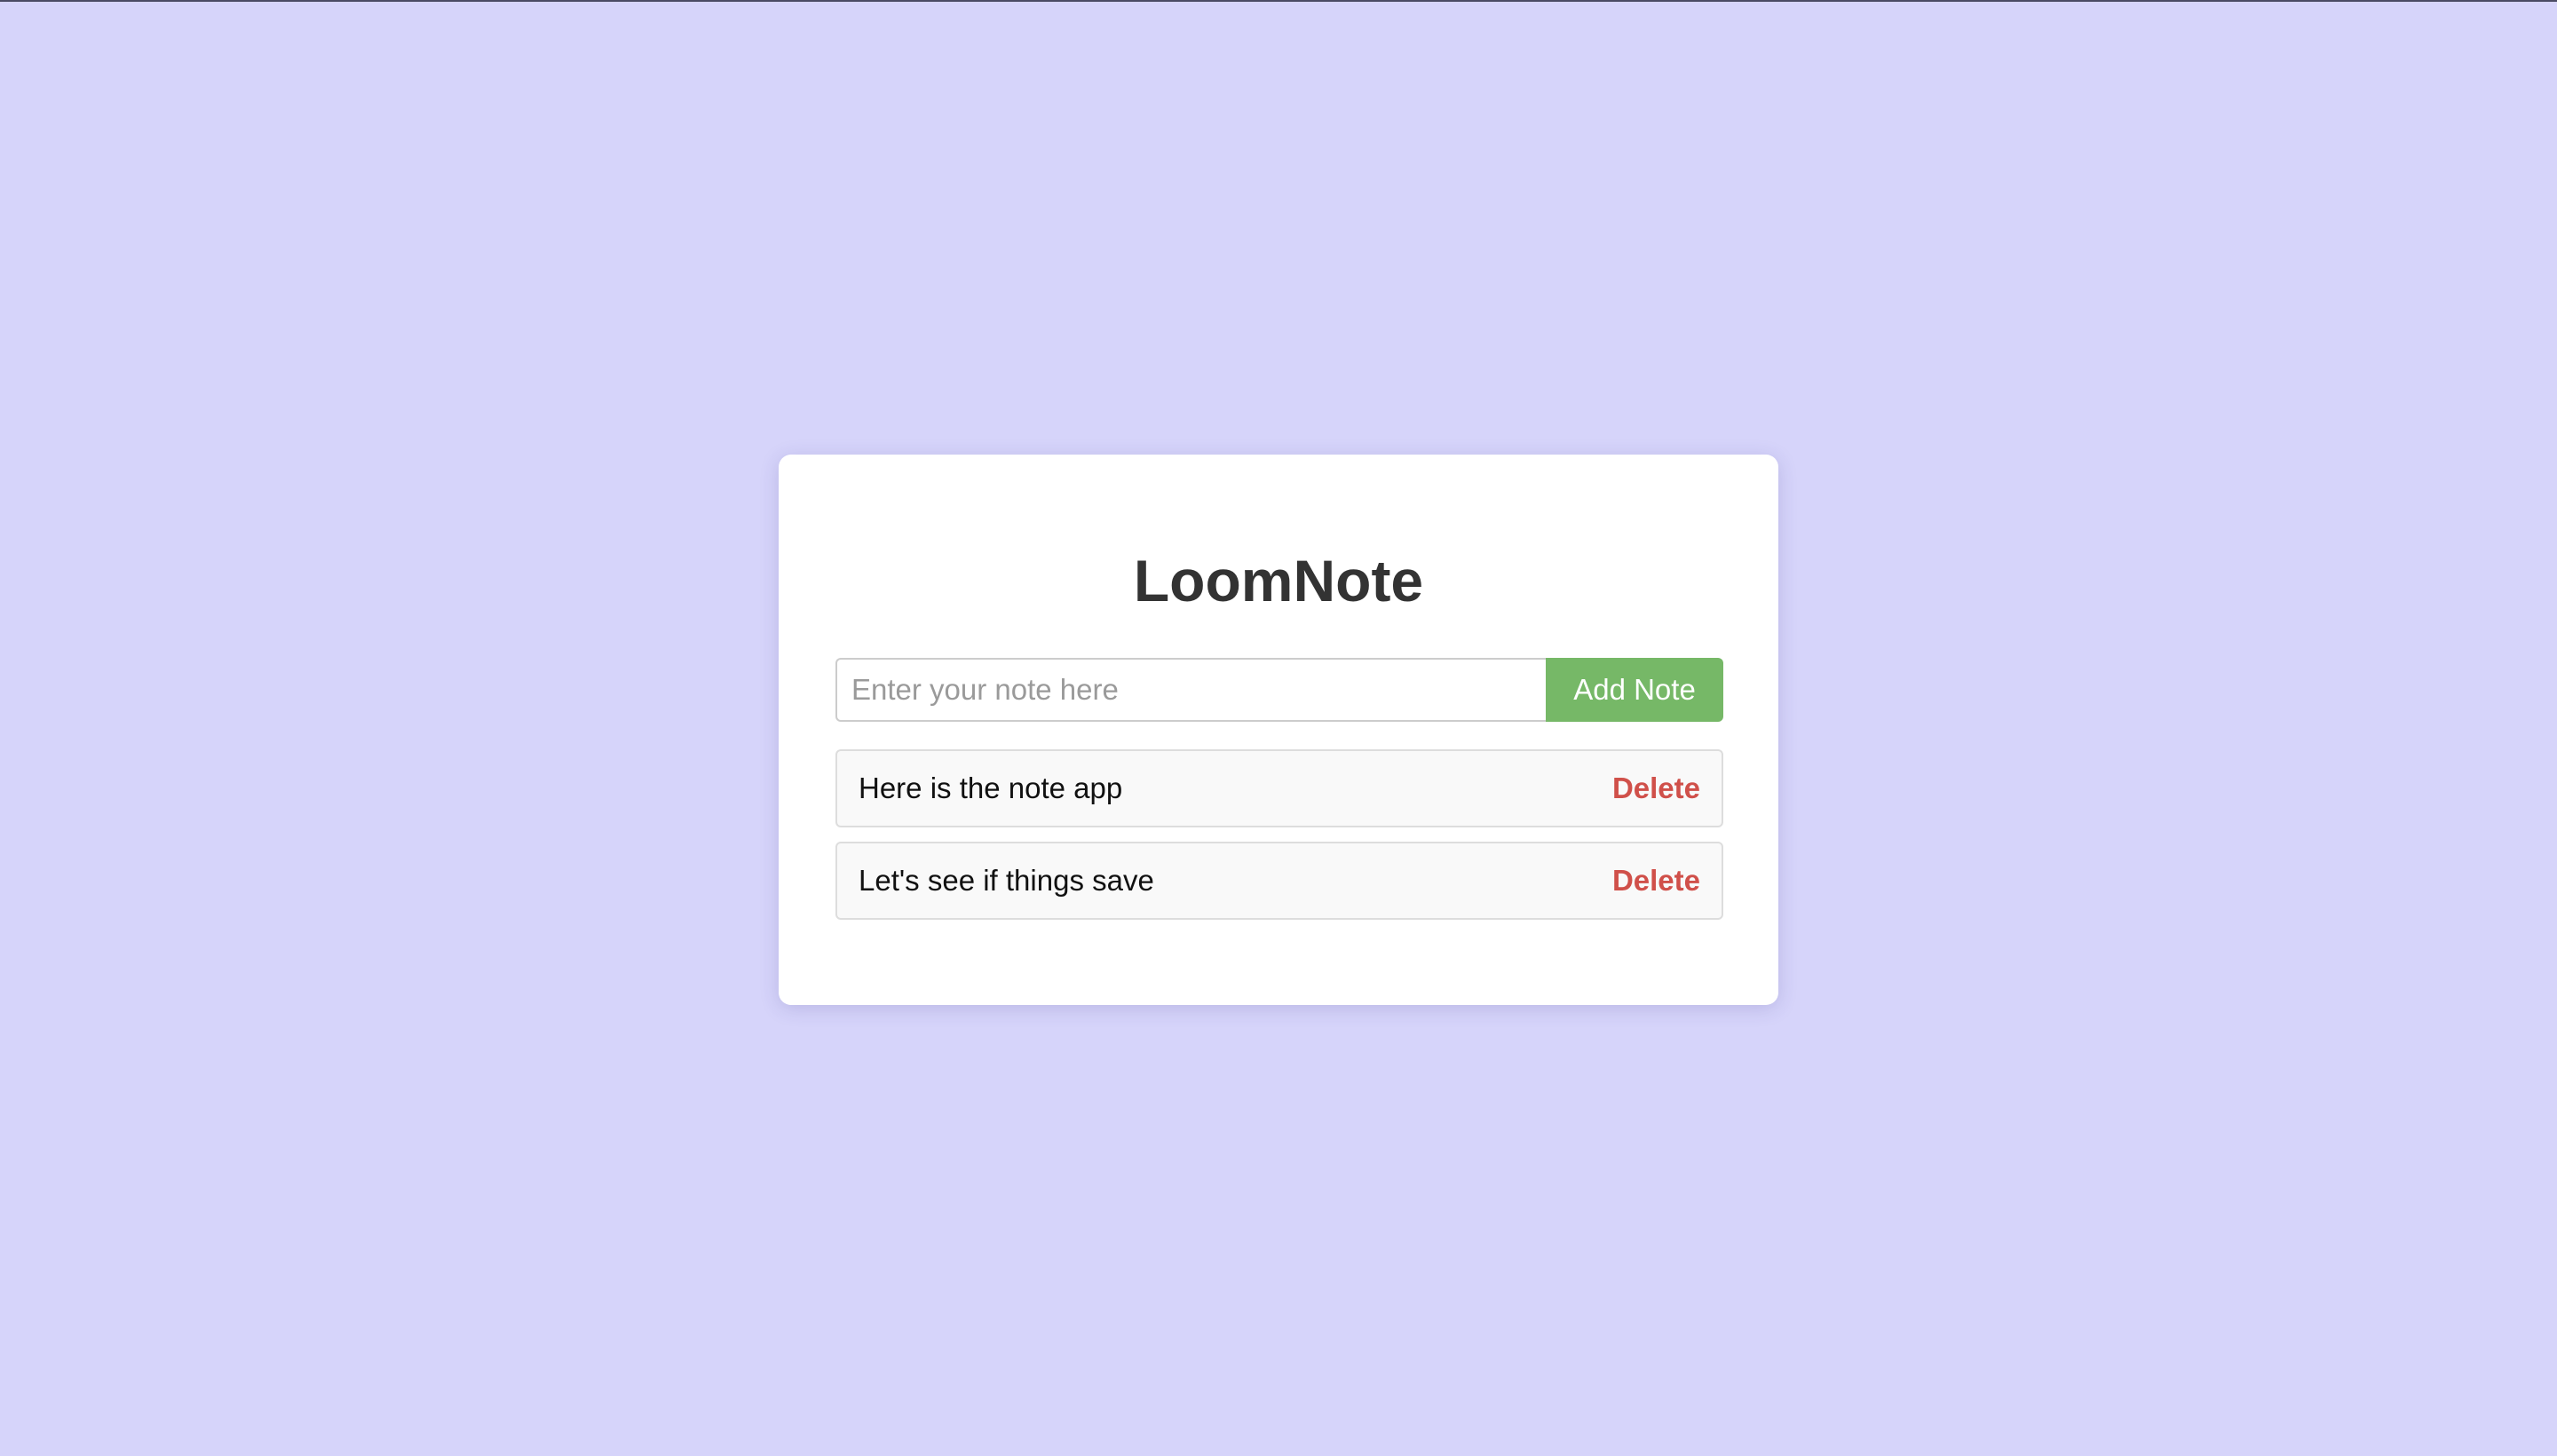 This screenshot has height=1456, width=2557. What do you see at coordinates (991, 788) in the screenshot?
I see `note-text: Here is the note app` at bounding box center [991, 788].